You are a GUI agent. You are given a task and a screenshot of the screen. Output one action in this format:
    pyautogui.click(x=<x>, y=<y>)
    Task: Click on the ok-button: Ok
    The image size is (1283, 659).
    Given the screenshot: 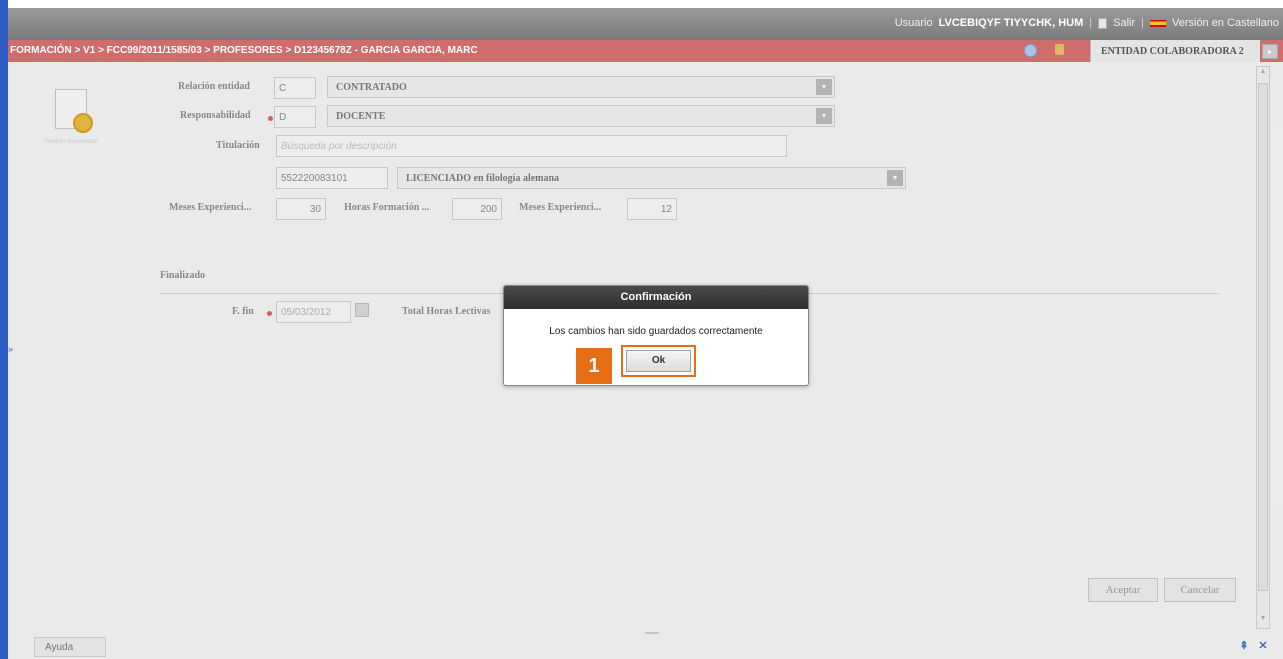 What is the action you would take?
    pyautogui.click(x=658, y=361)
    